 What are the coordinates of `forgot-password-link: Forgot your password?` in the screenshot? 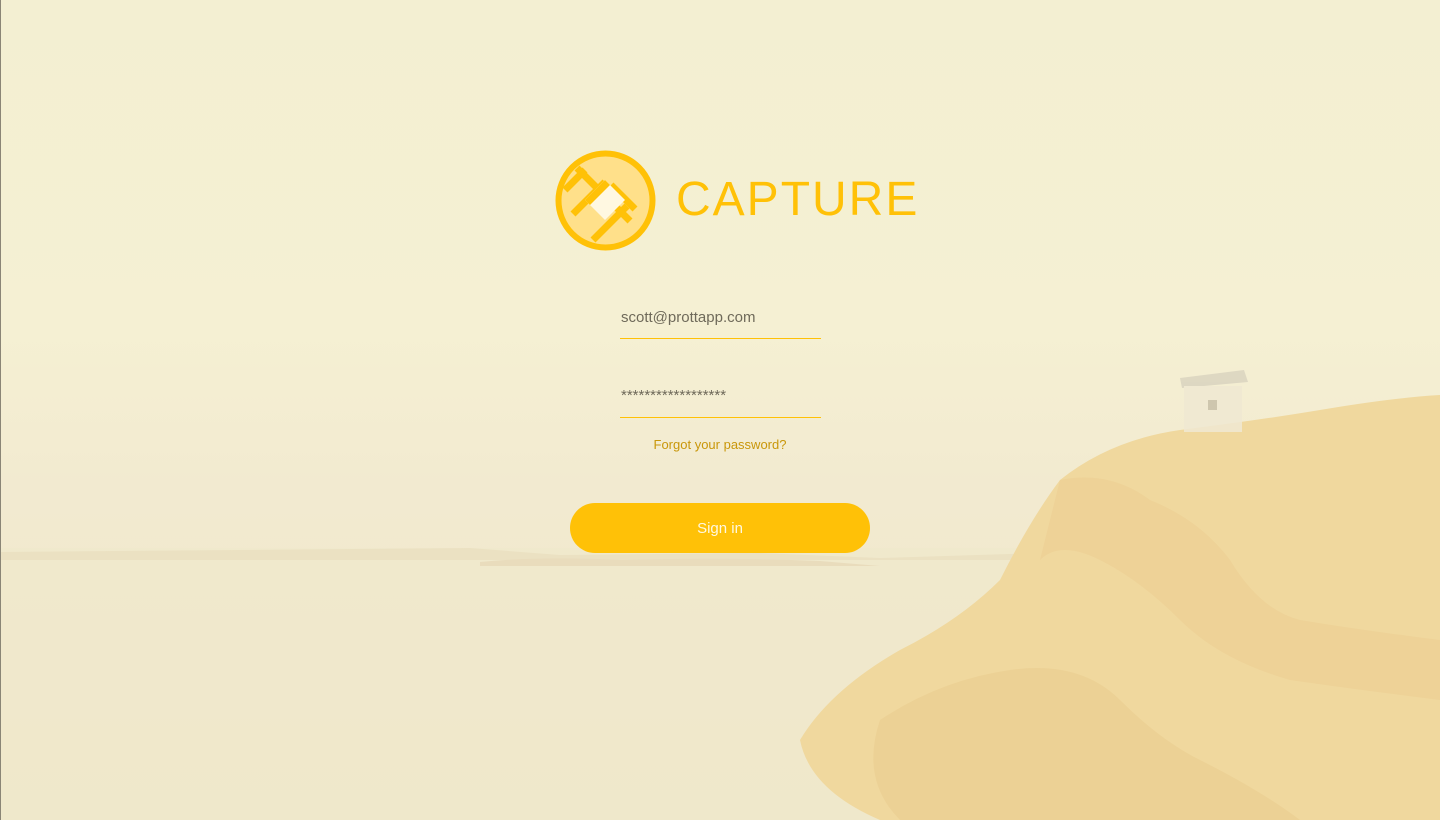 It's located at (720, 444).